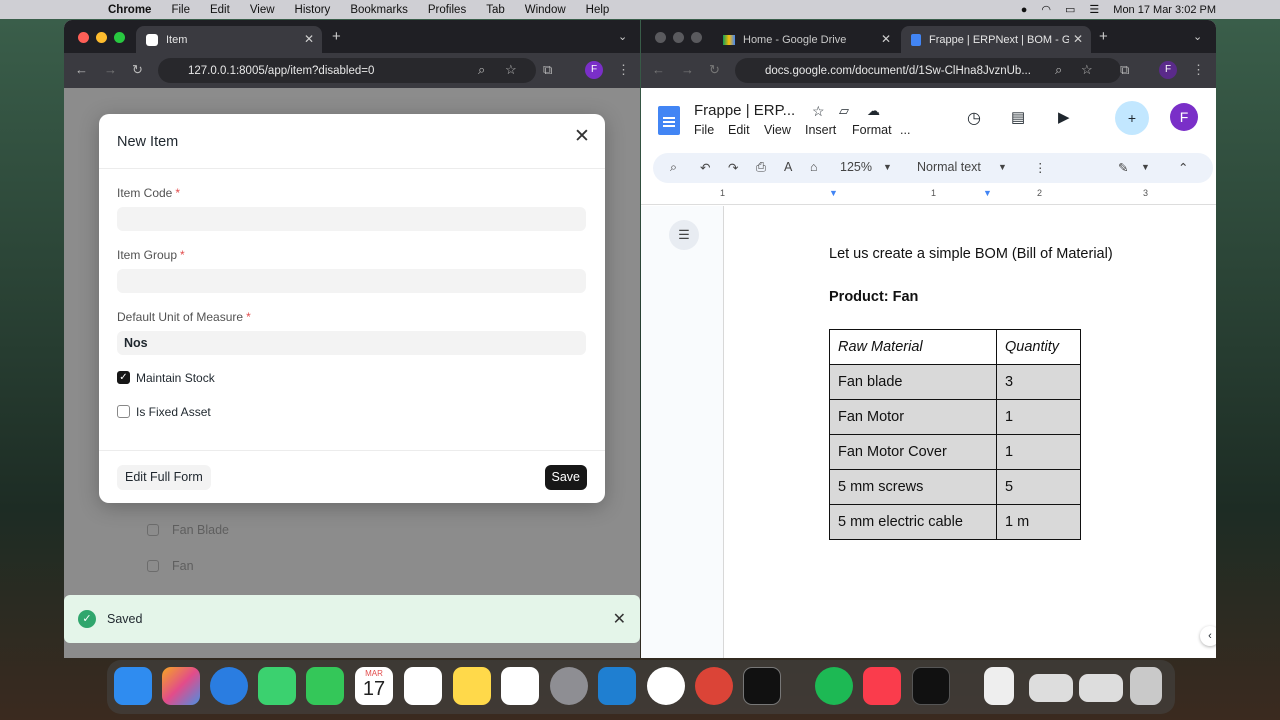 The width and height of the screenshot is (1280, 720). I want to click on hide-menus-icon: ⌃, so click(1183, 167).